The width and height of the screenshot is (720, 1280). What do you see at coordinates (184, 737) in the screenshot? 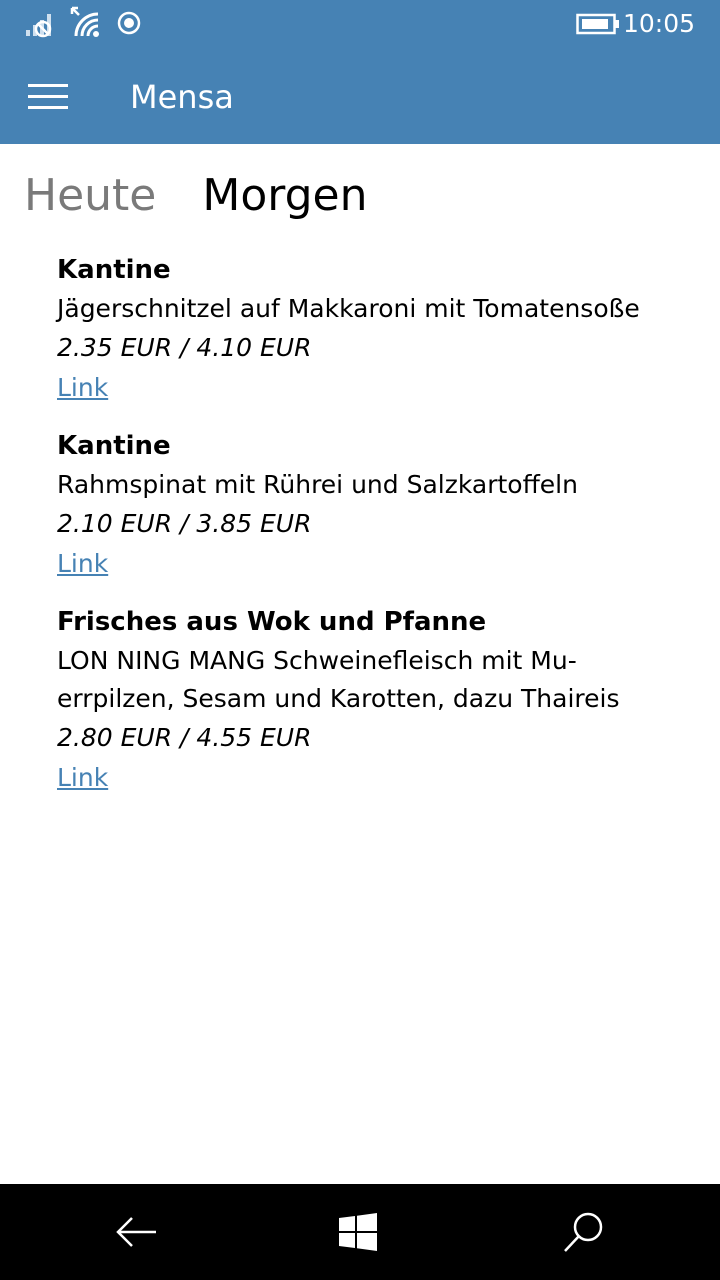
I see `menu-item-price: 2.80 EUR / 4.55 EUR` at bounding box center [184, 737].